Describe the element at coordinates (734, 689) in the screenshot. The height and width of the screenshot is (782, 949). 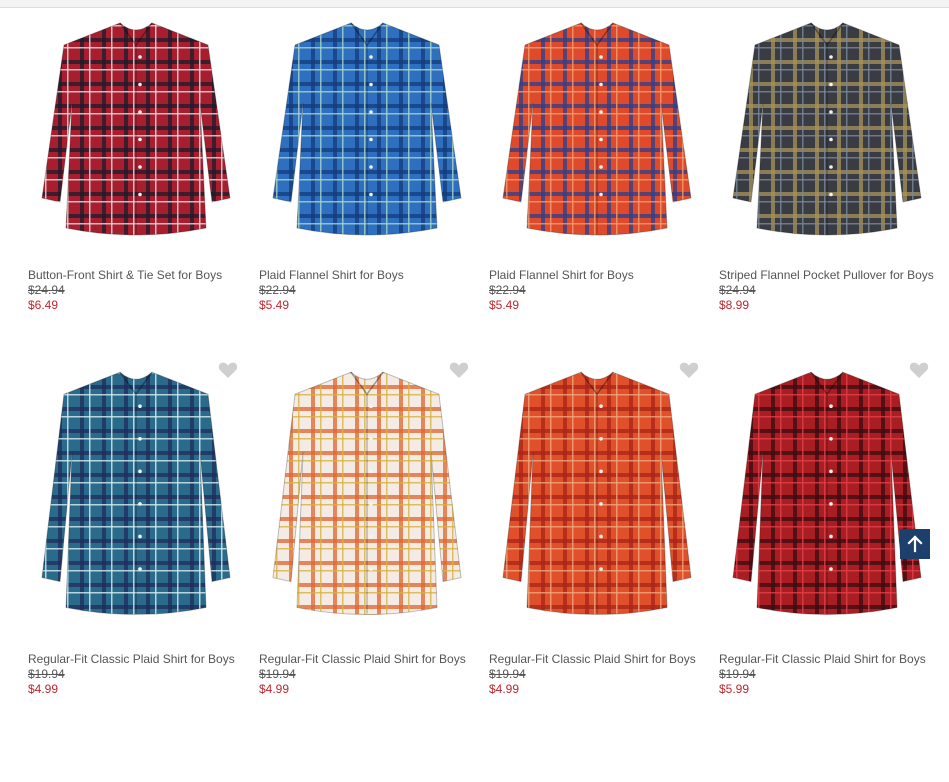
I see `sale-price: $5.99` at that location.